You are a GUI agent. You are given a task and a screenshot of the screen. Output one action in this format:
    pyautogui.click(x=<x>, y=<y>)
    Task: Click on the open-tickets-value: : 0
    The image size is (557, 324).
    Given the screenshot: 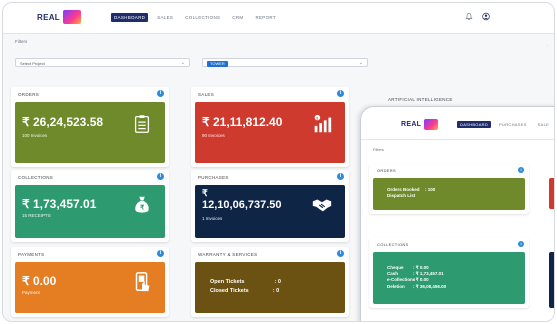 What is the action you would take?
    pyautogui.click(x=277, y=282)
    